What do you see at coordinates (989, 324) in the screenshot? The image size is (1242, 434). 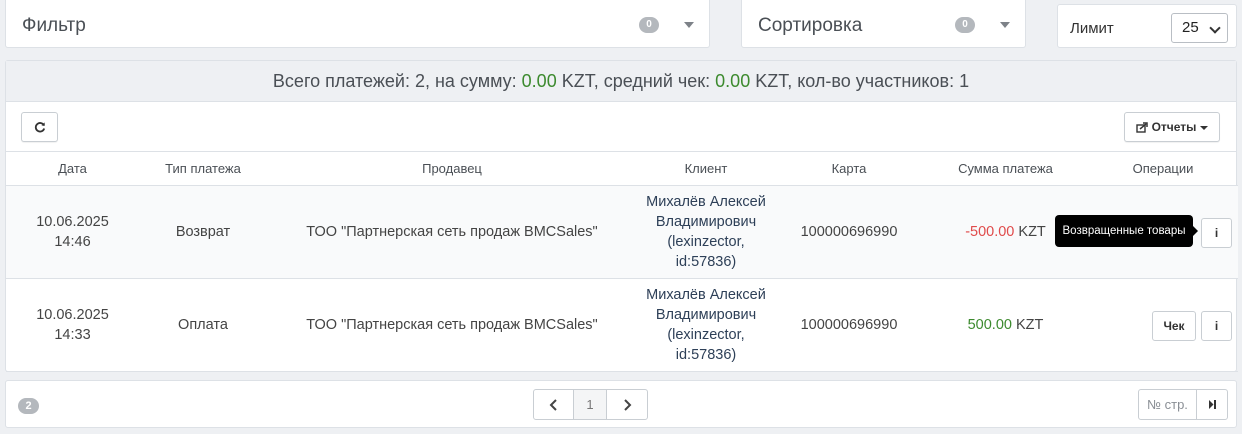 I see `amount-value: 500.00` at bounding box center [989, 324].